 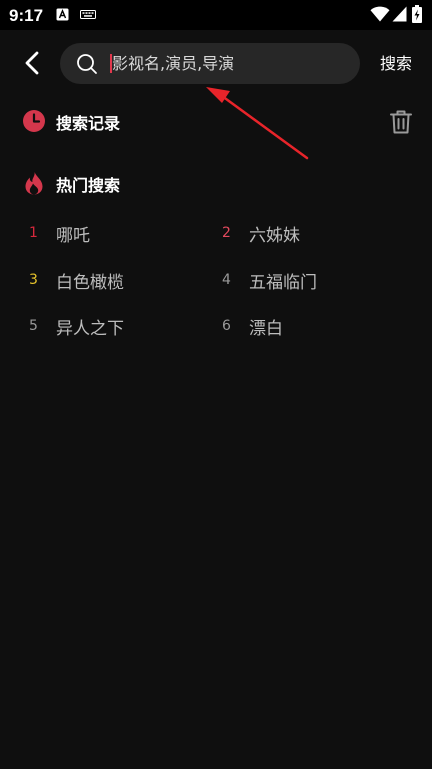 What do you see at coordinates (26, 15) in the screenshot?
I see `status-time: 9:17` at bounding box center [26, 15].